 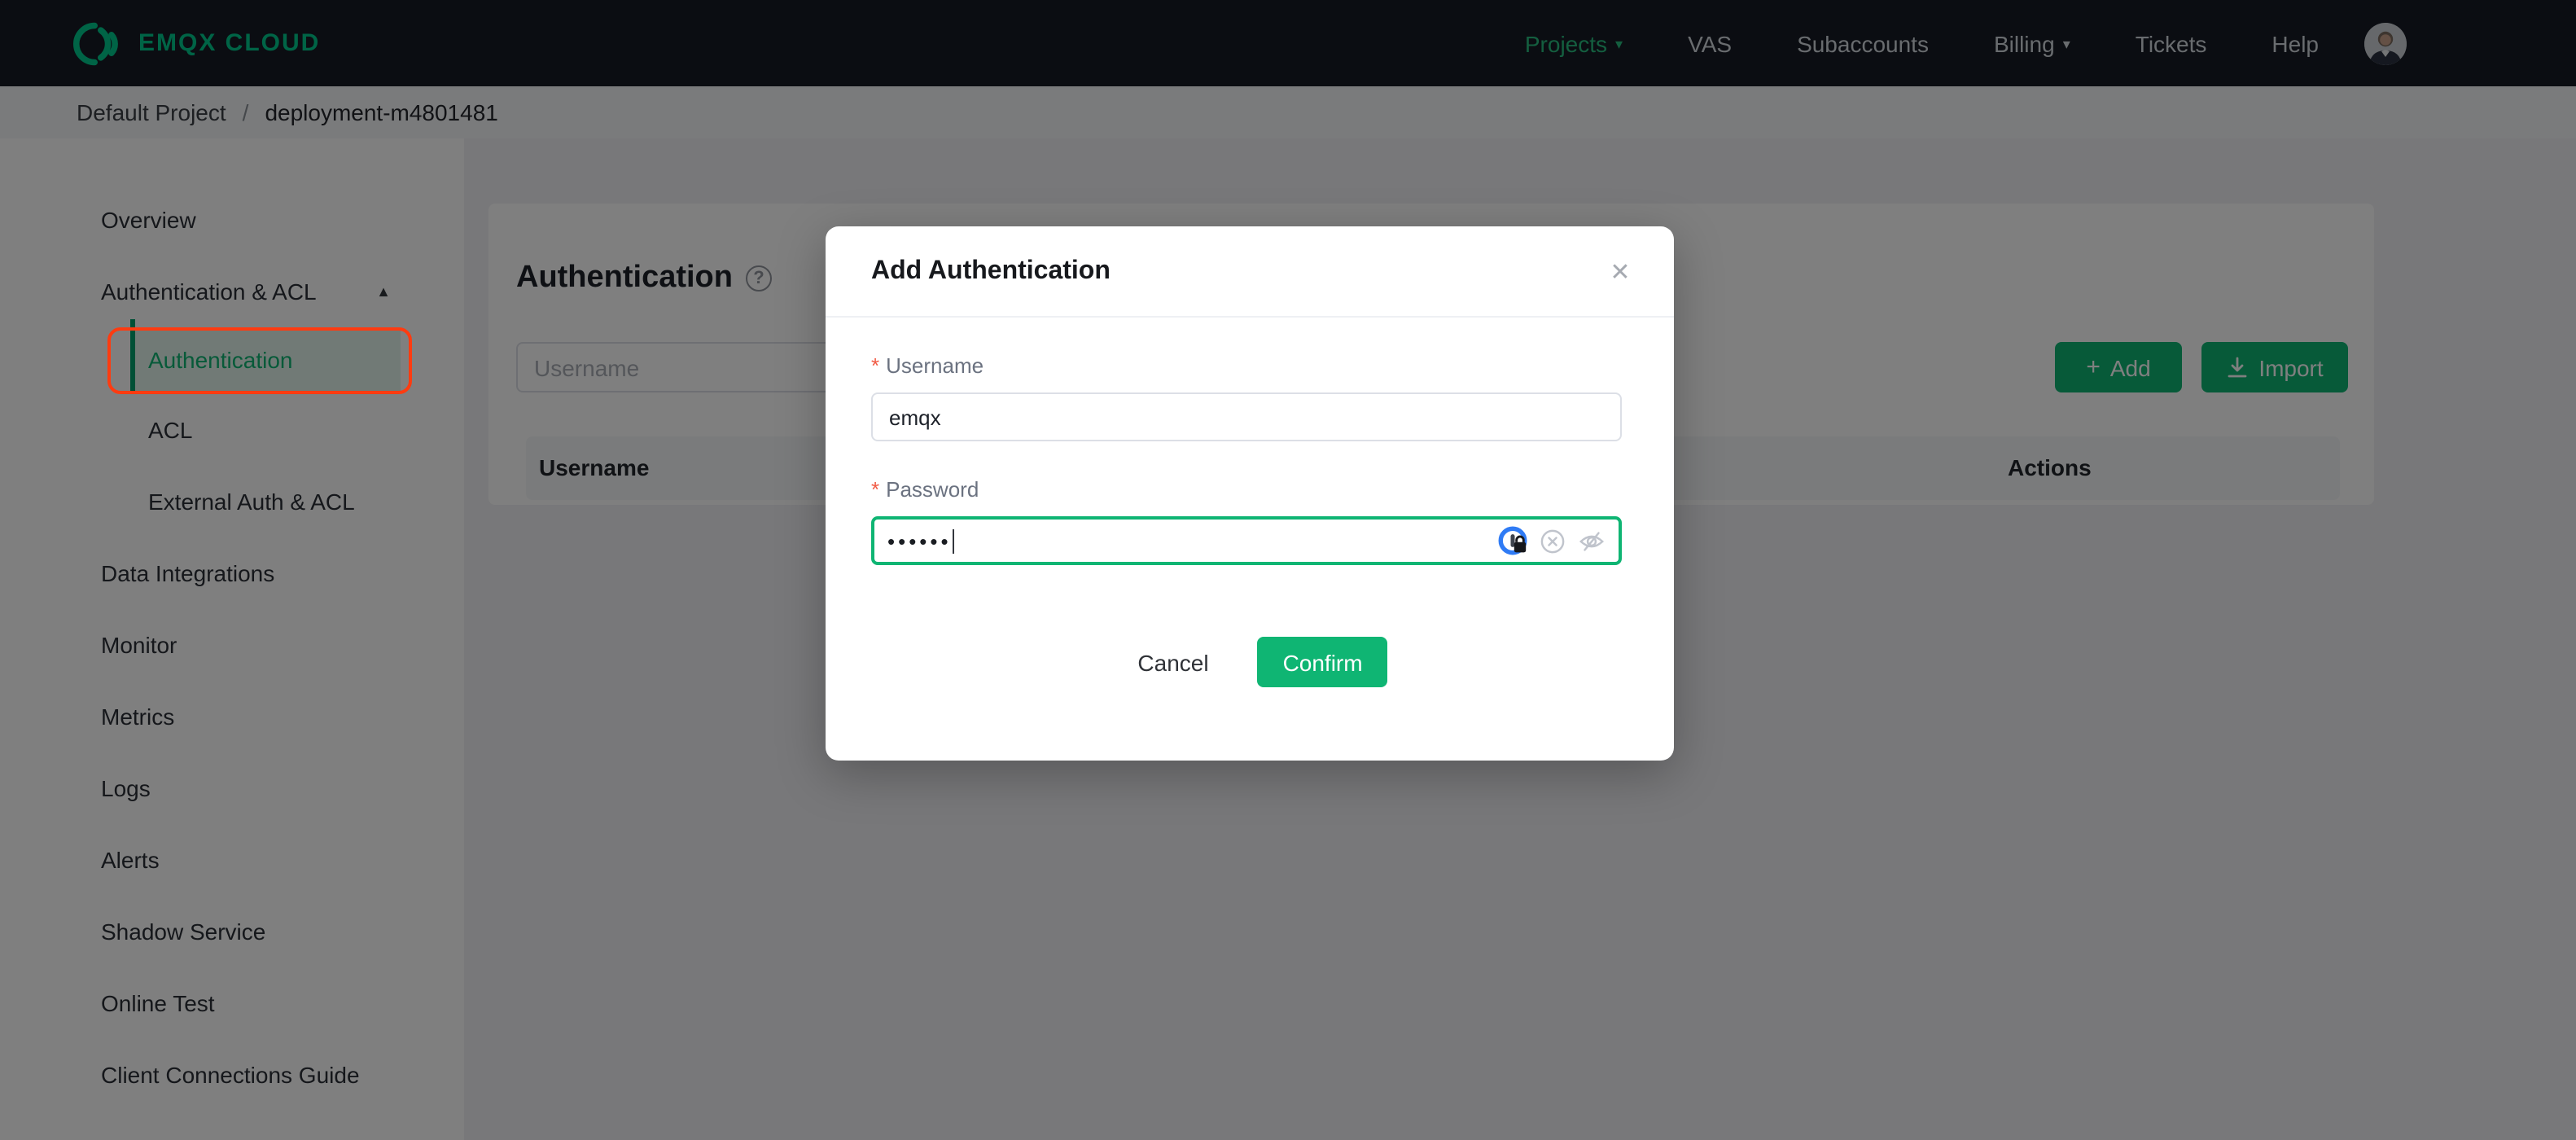 I want to click on modal-body: *Username *Password ••••••, so click(x=1250, y=503).